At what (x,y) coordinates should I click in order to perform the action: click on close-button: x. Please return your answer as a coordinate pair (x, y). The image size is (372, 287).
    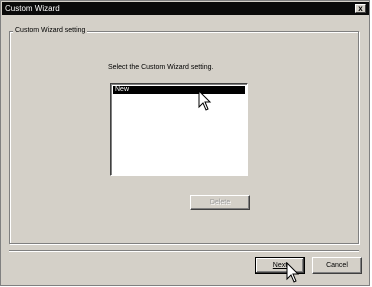
    Looking at the image, I should click on (360, 8).